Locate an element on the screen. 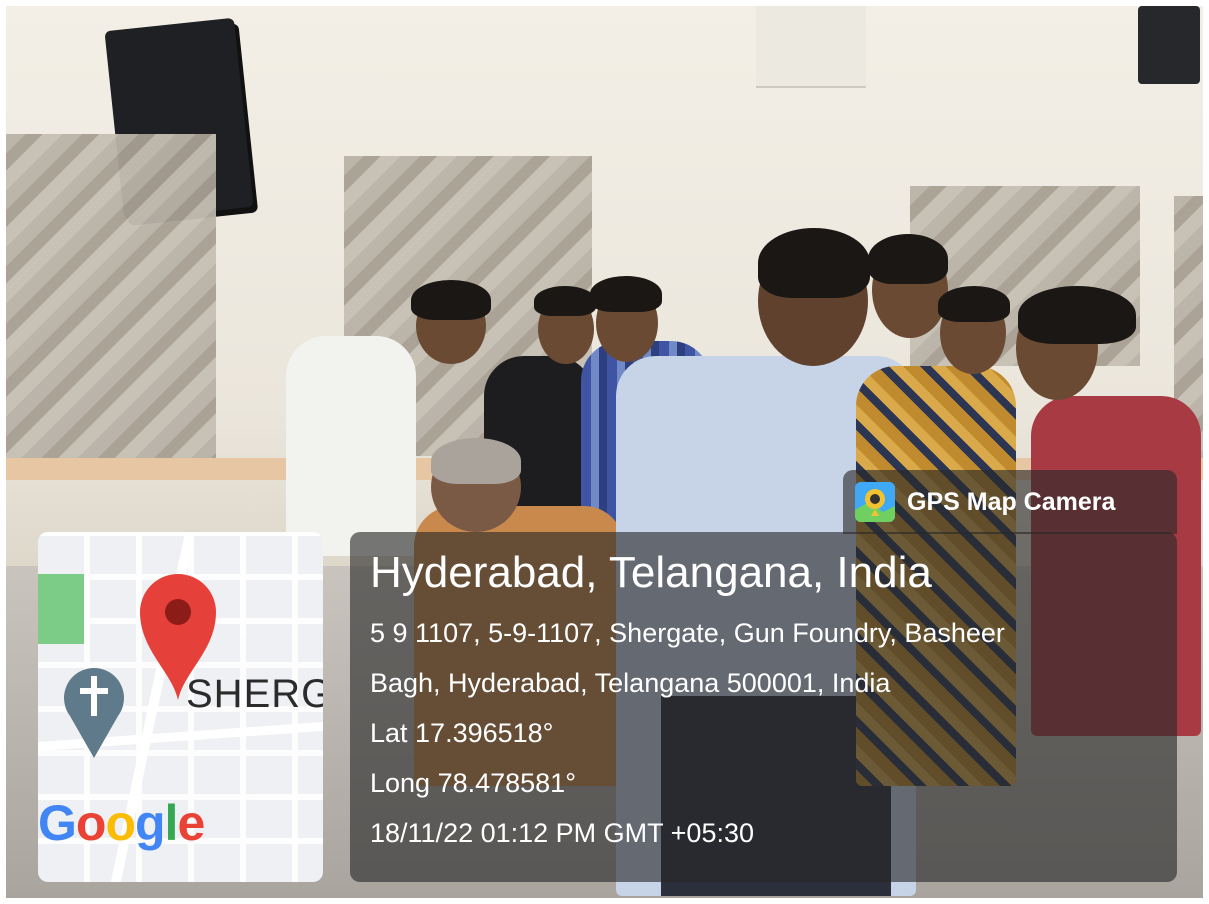 Image resolution: width=1209 pixels, height=904 pixels. gps-map-camera-badge: GPS Map Camera is located at coordinates (1010, 502).